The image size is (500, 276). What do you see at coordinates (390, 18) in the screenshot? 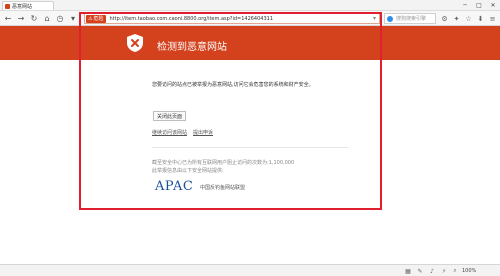
I see `search-engine-icon` at bounding box center [390, 18].